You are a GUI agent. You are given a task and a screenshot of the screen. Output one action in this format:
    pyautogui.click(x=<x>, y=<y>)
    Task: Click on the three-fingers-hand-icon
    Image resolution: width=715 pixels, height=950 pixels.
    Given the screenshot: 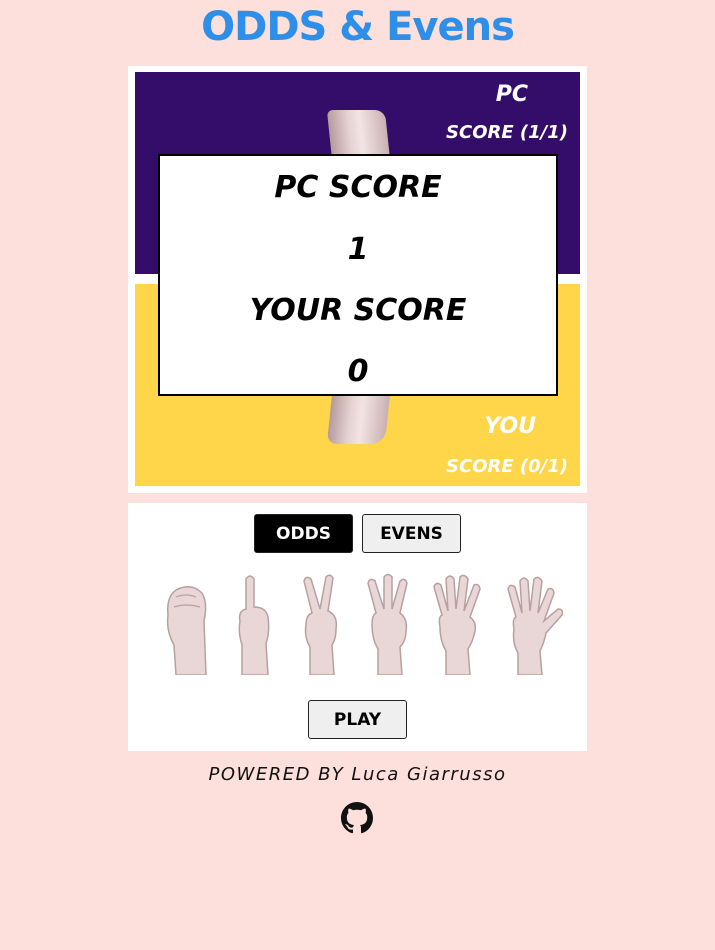 What is the action you would take?
    pyautogui.click(x=390, y=623)
    